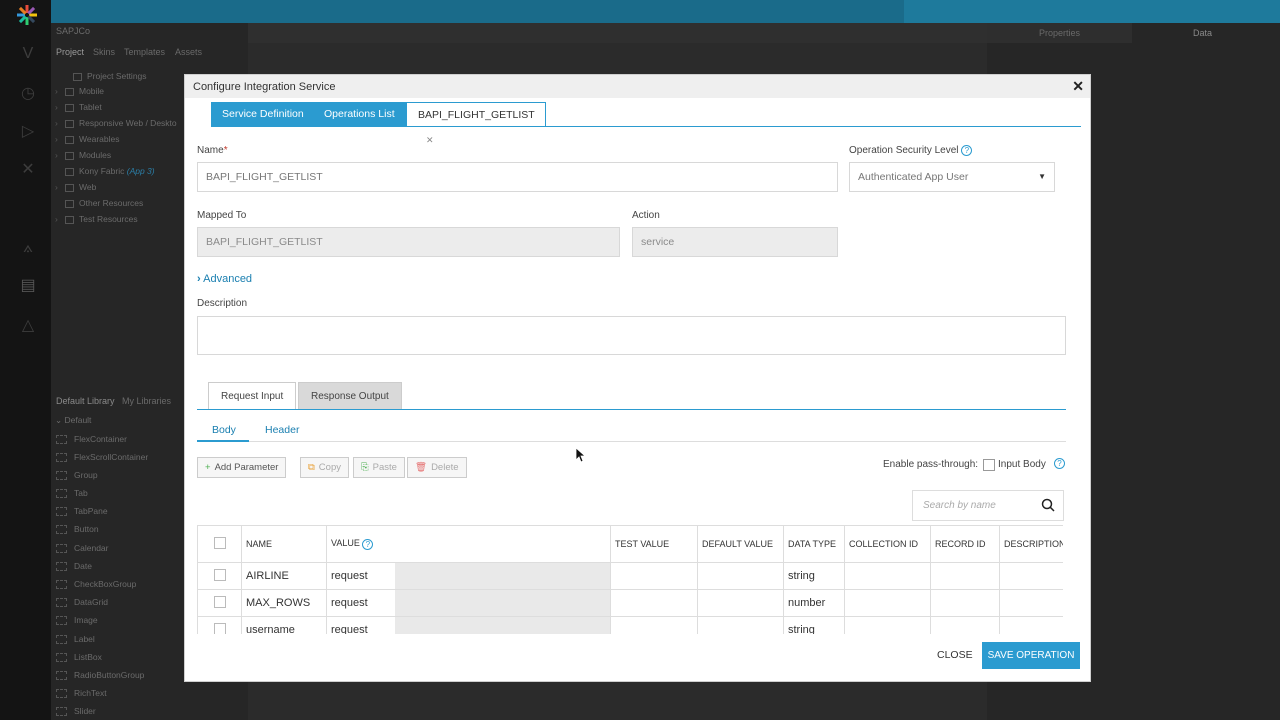  What do you see at coordinates (83, 155) in the screenshot?
I see `tree-item: › Modules` at bounding box center [83, 155].